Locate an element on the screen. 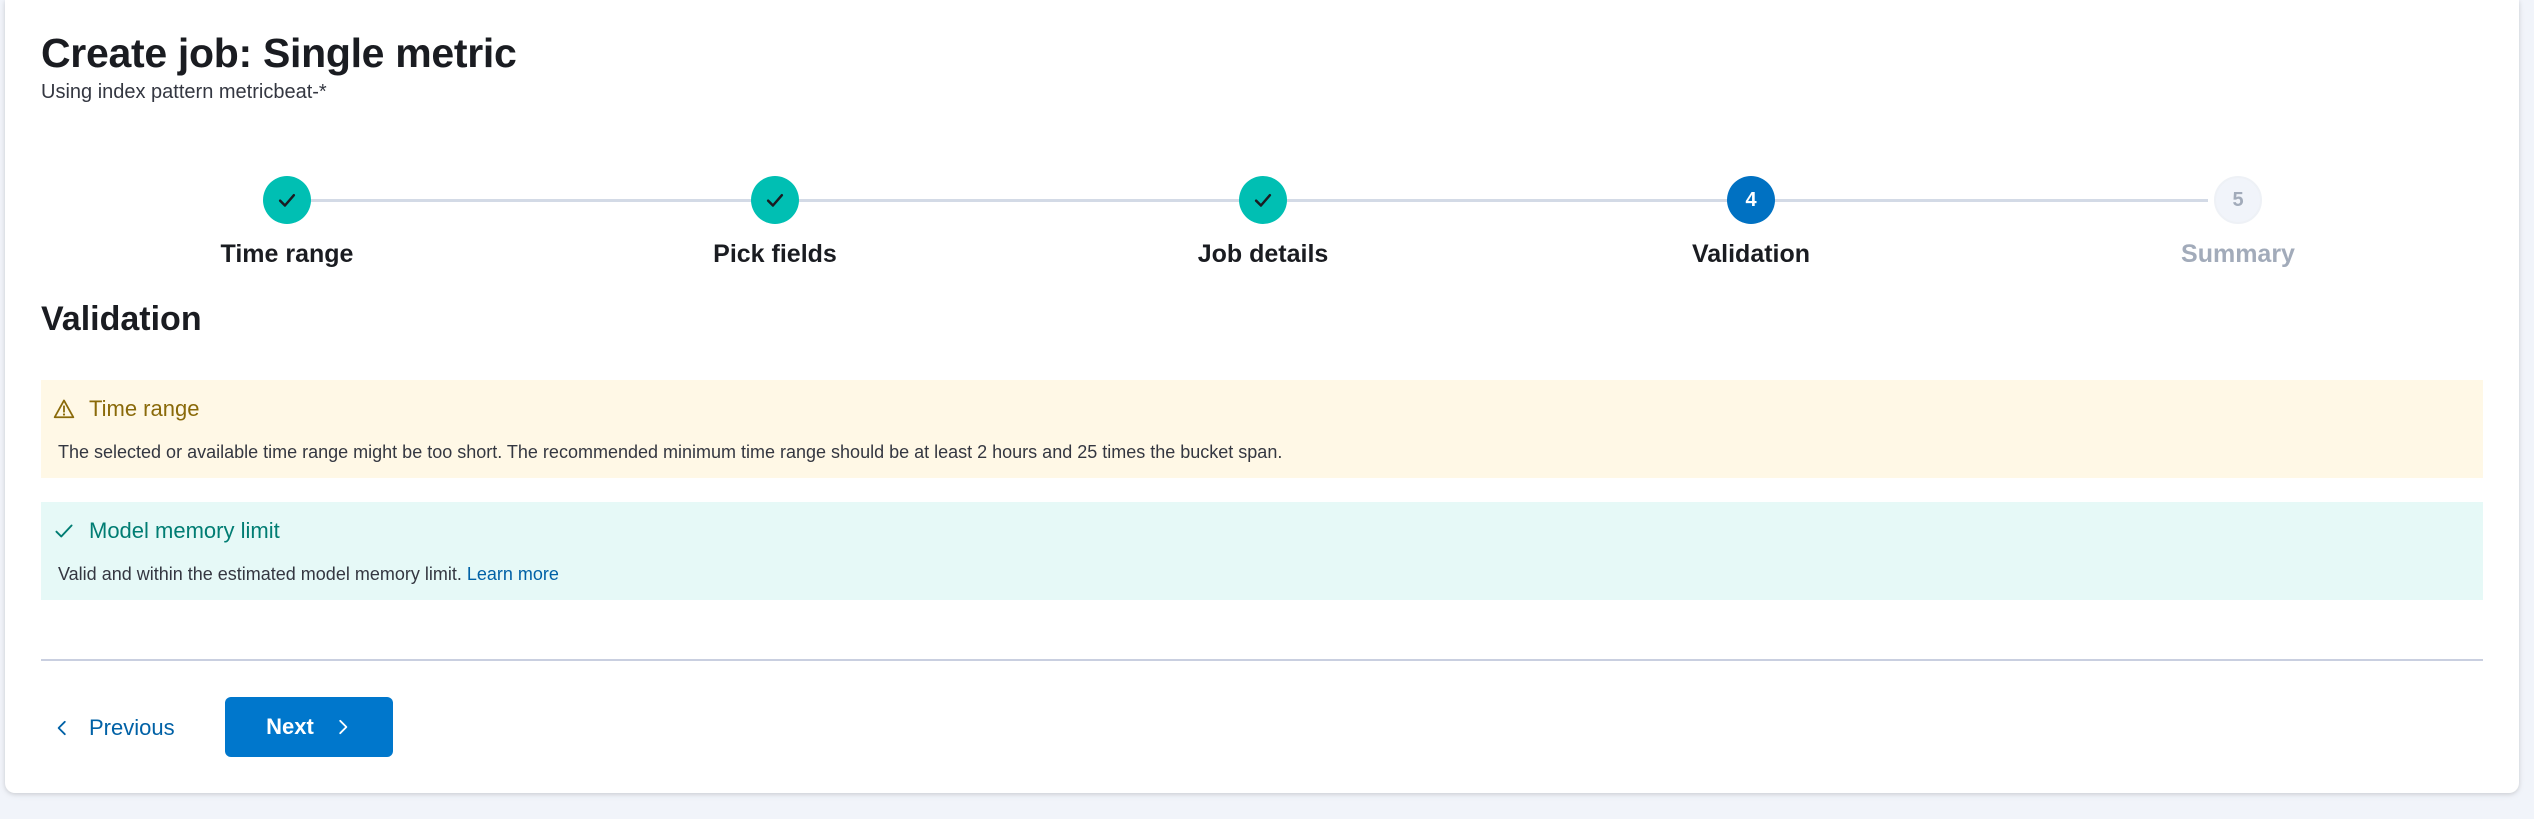  step-number-badge: 4 is located at coordinates (1751, 200).